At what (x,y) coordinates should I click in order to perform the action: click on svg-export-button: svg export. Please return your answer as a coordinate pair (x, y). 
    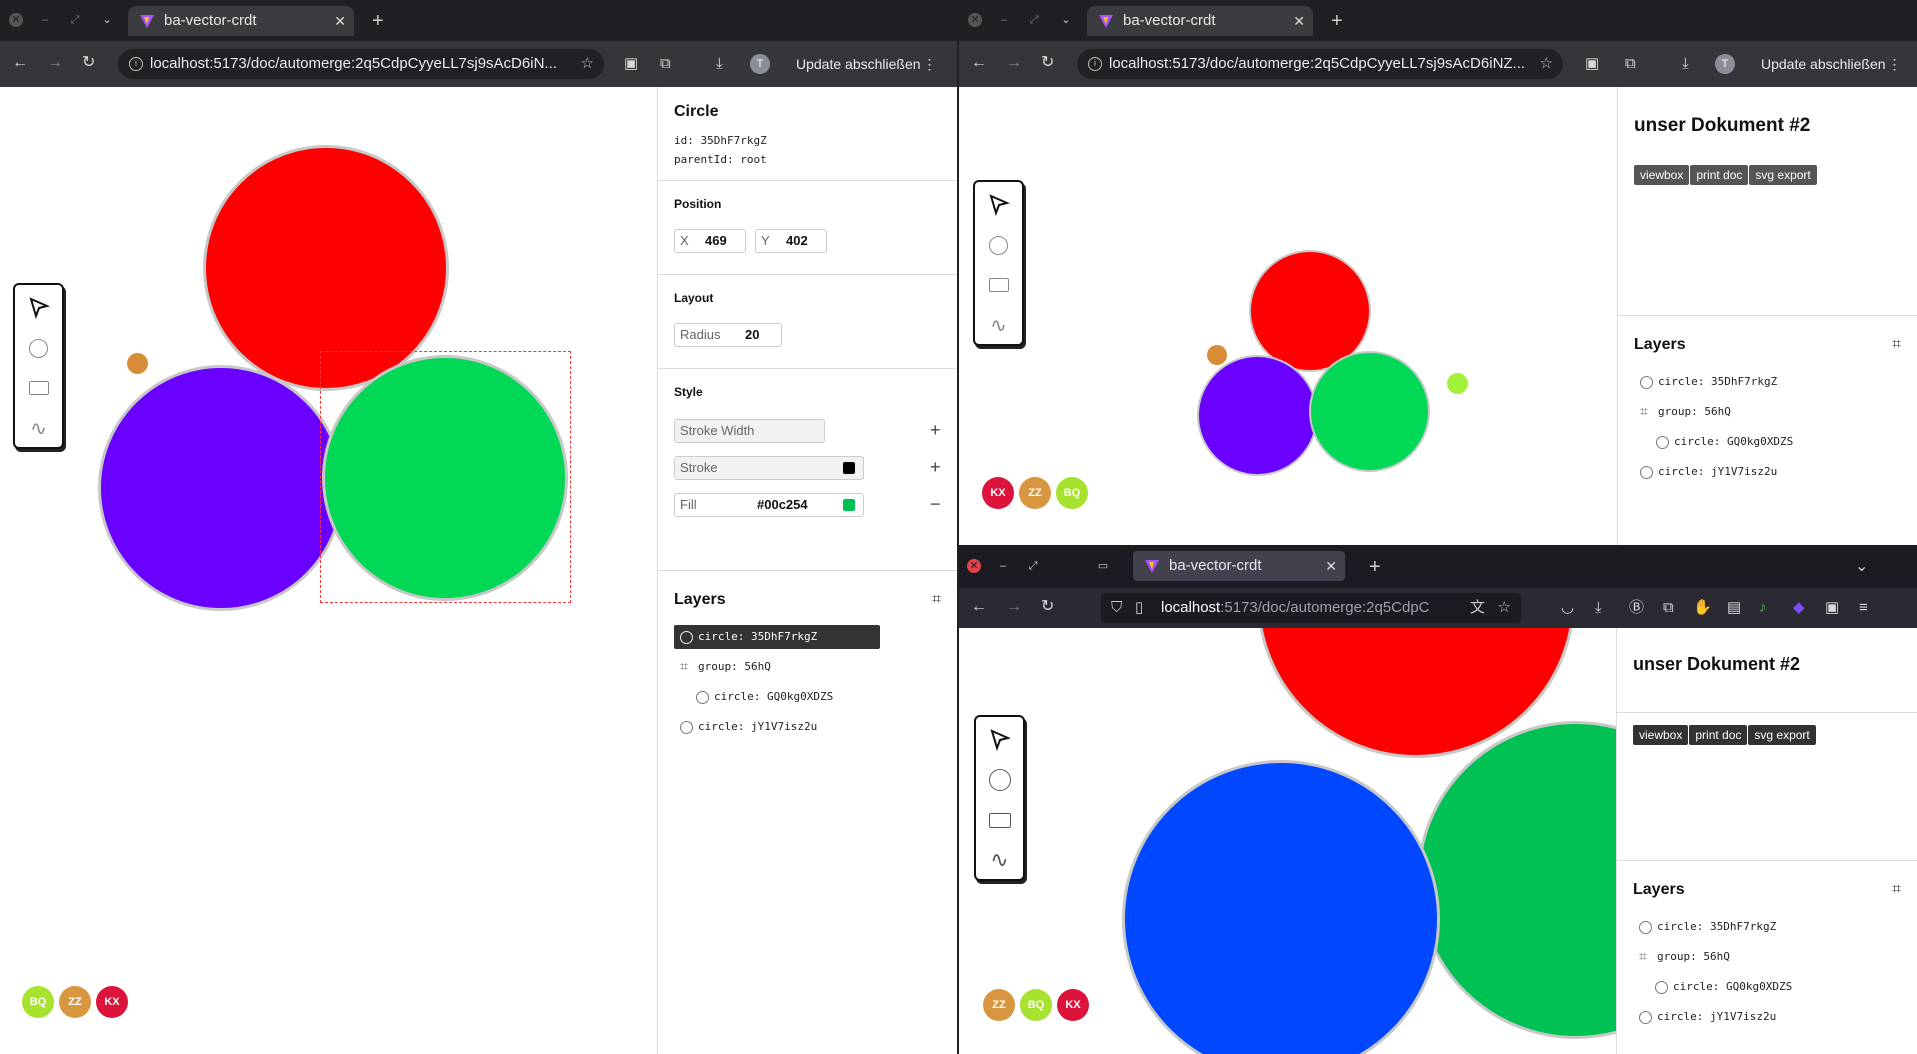
    Looking at the image, I should click on (1783, 175).